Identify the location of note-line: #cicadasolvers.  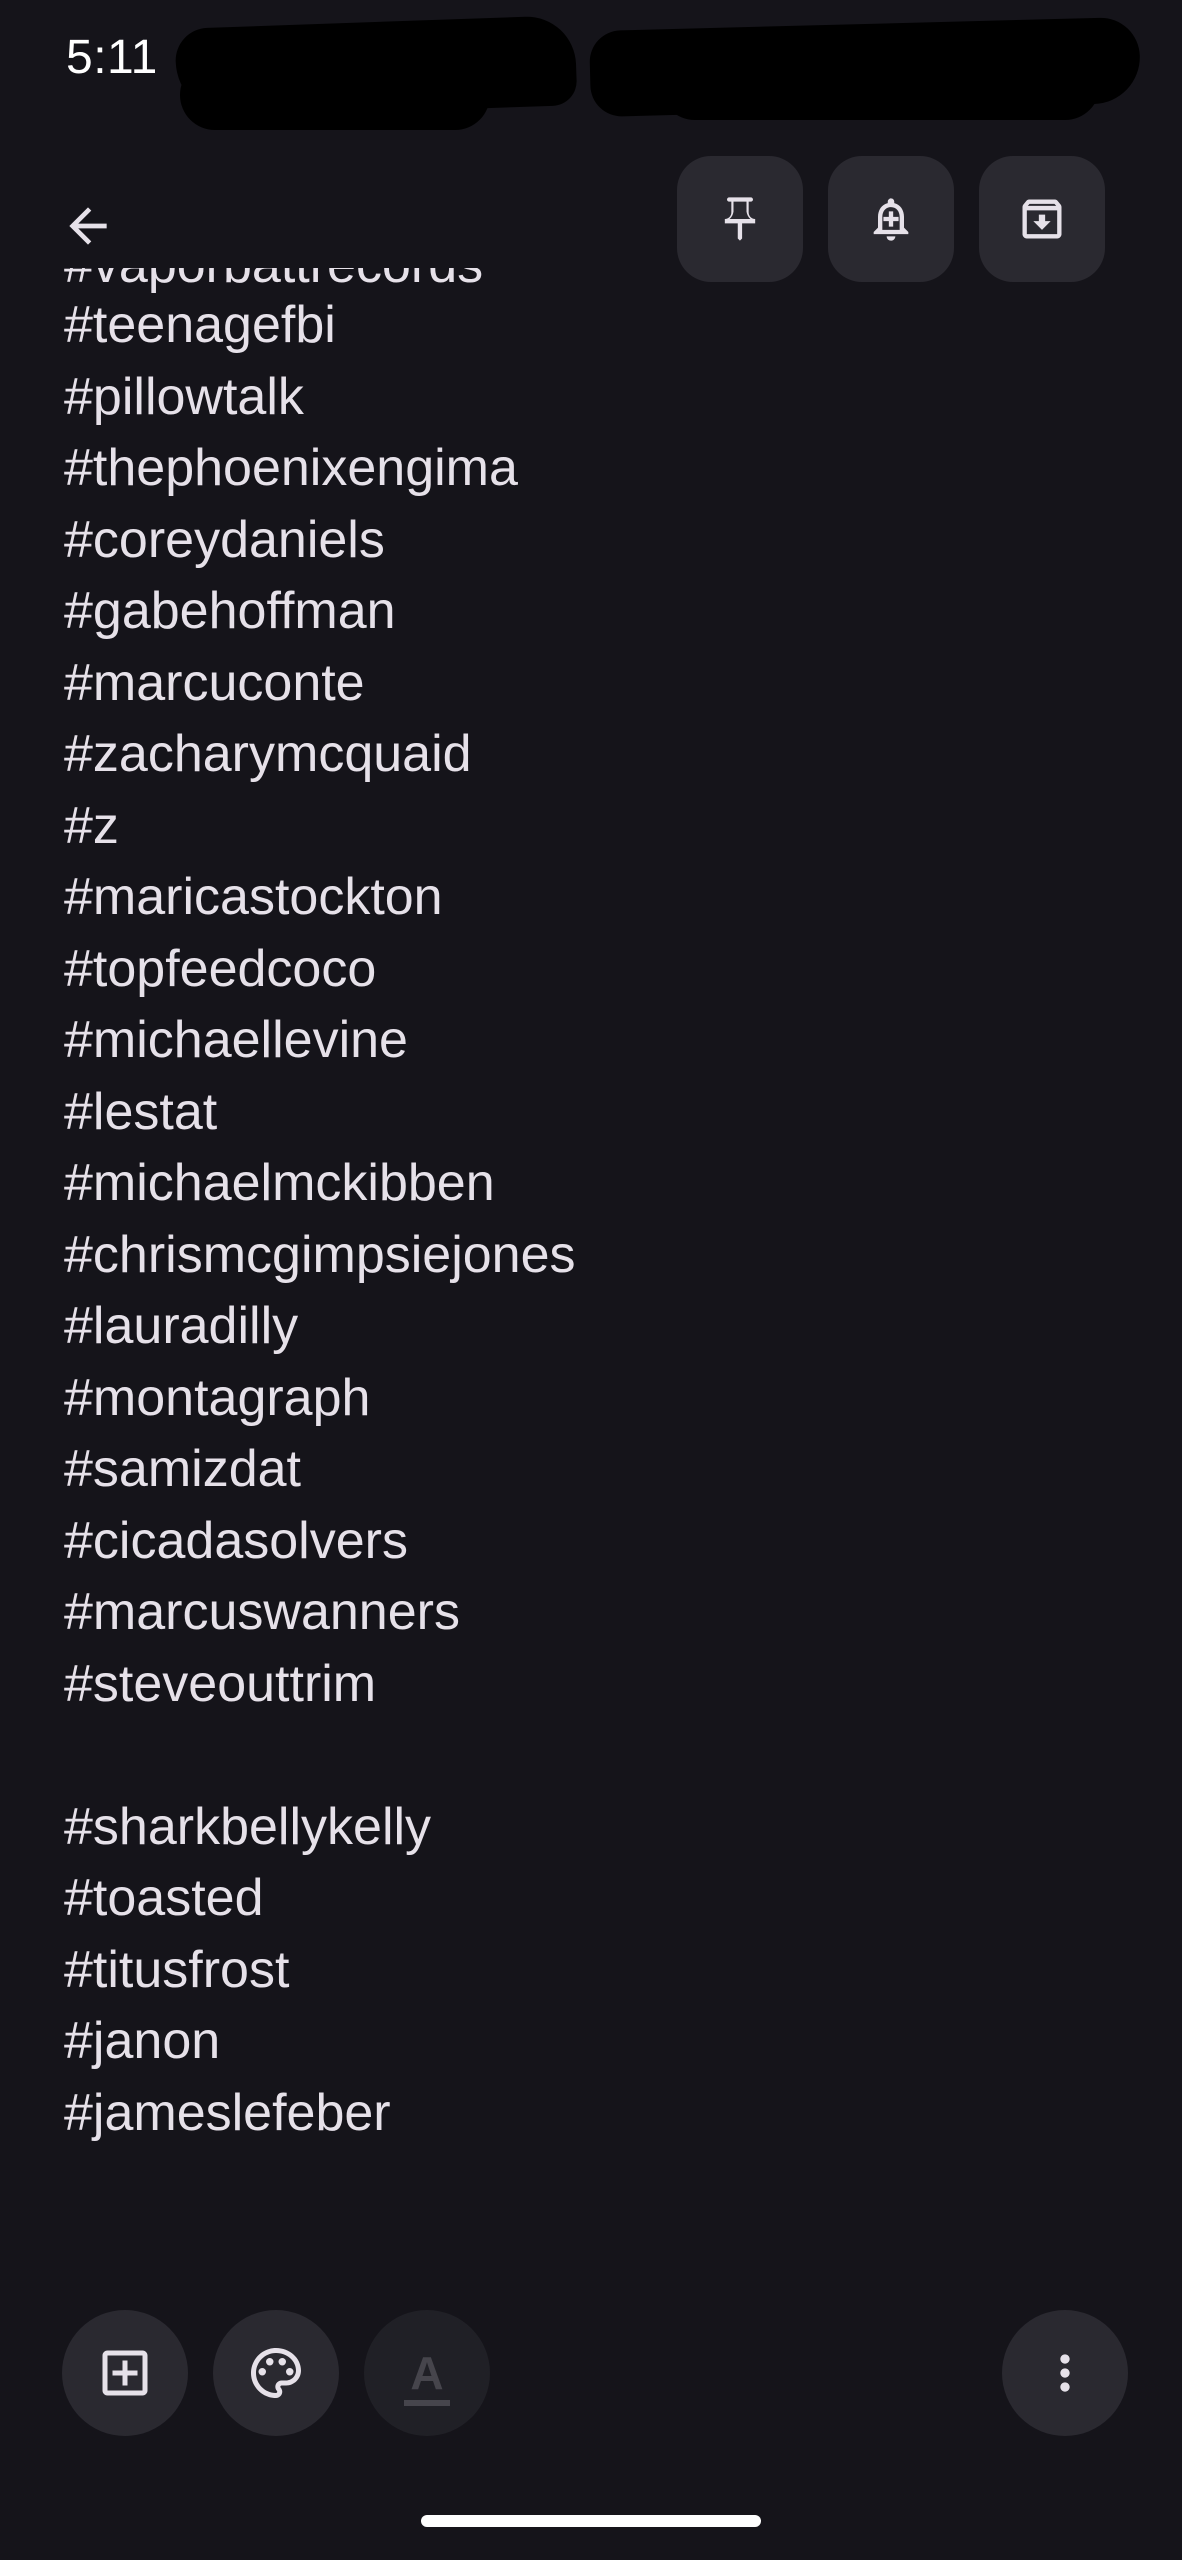
(236, 1540).